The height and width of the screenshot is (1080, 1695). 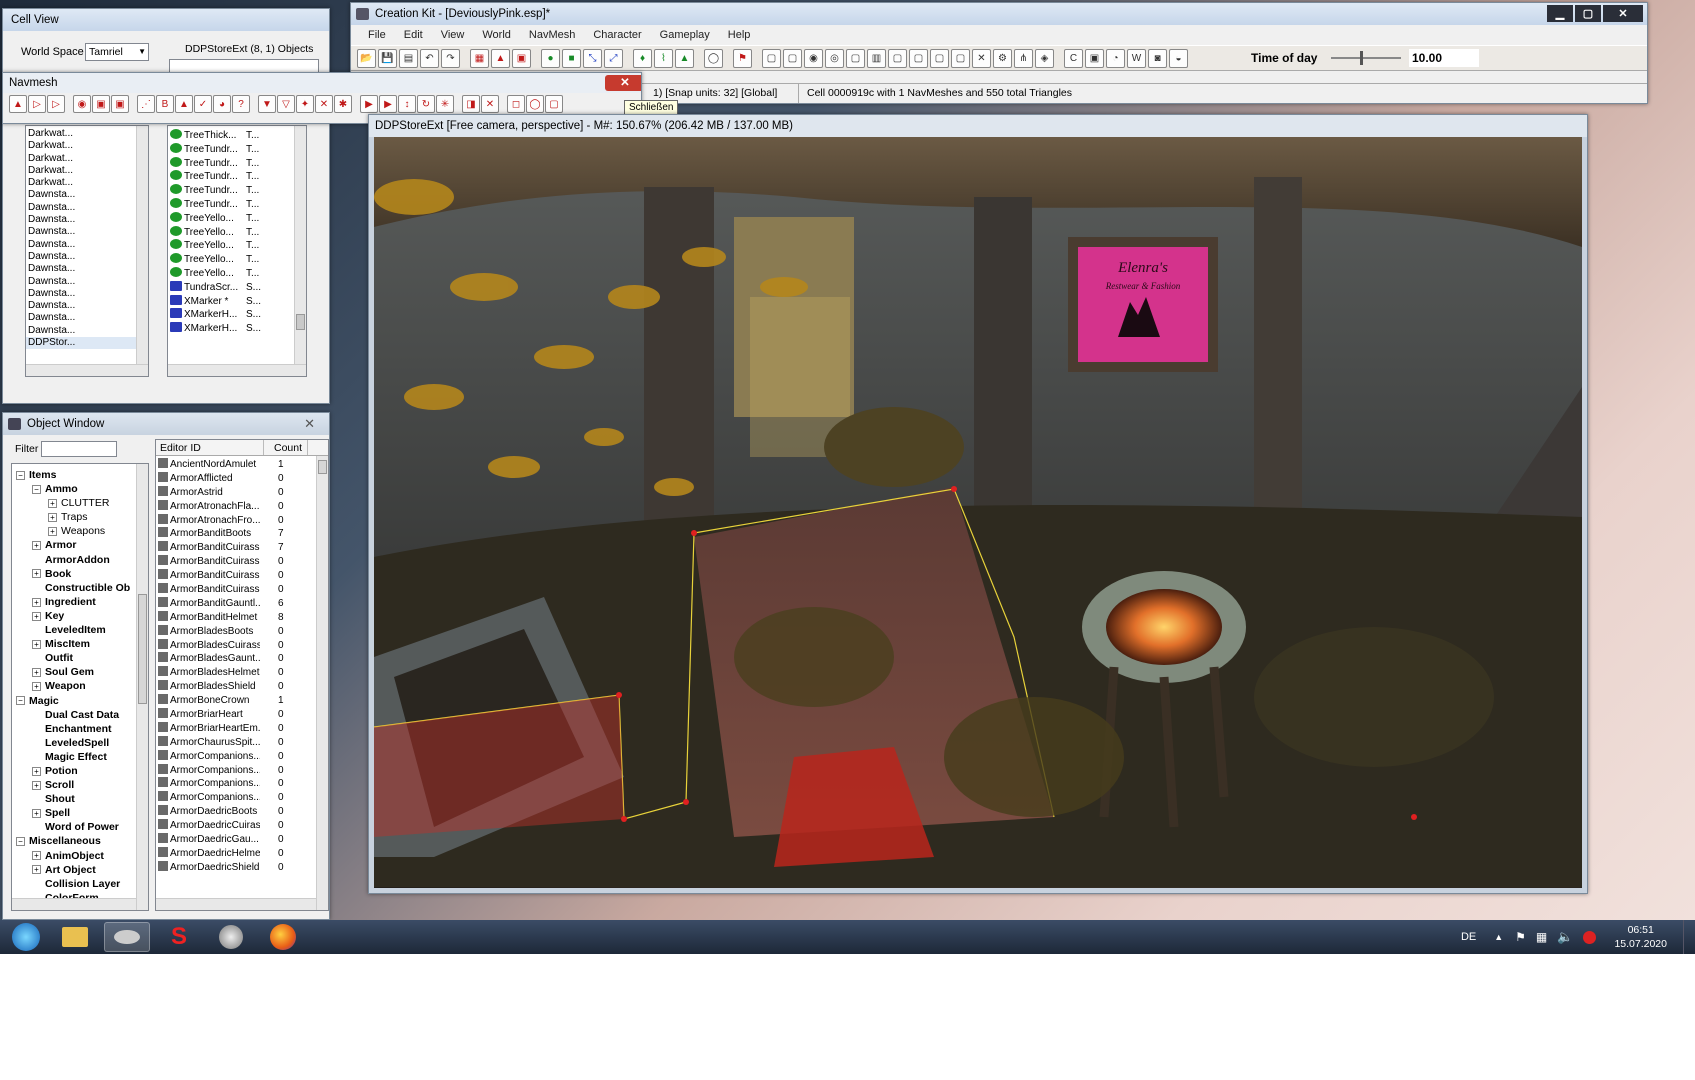 What do you see at coordinates (267, 104) in the screenshot?
I see `navmesh-tool-icon: ▼` at bounding box center [267, 104].